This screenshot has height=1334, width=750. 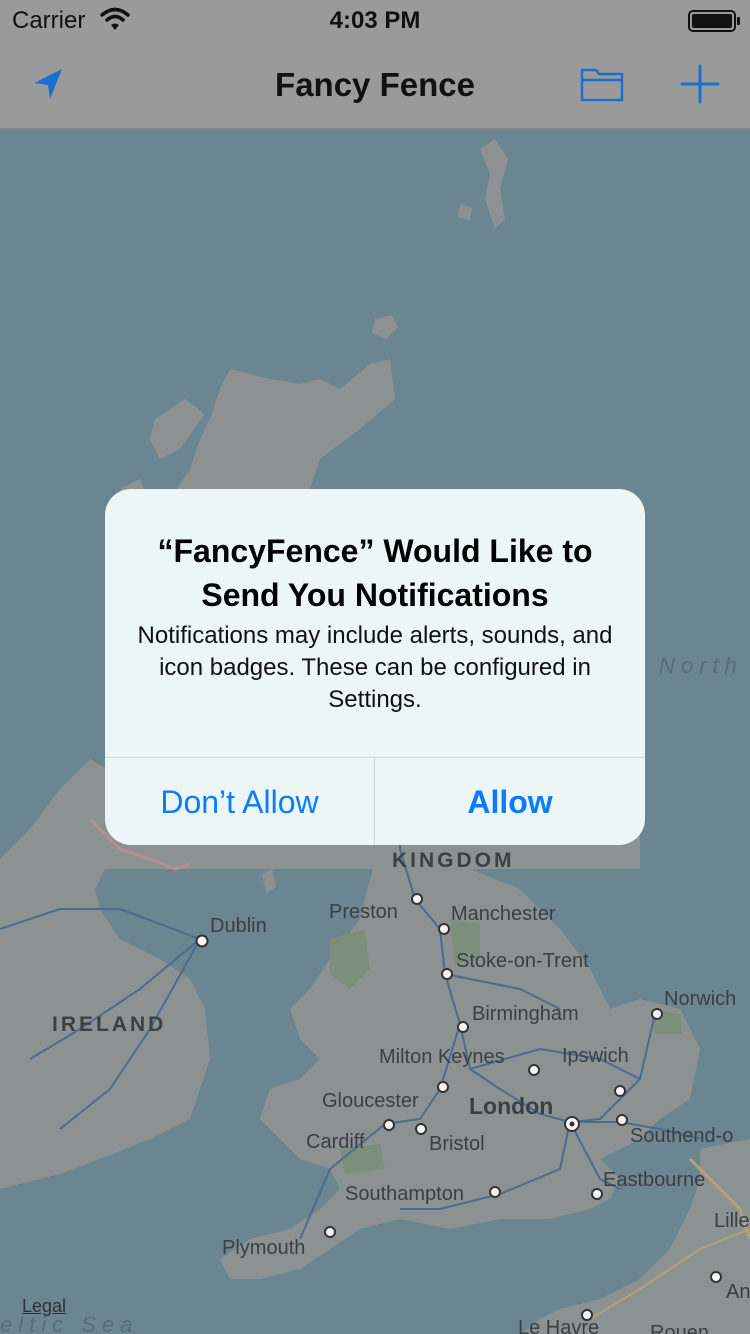 I want to click on page-title: Fancy Fence, so click(x=375, y=84).